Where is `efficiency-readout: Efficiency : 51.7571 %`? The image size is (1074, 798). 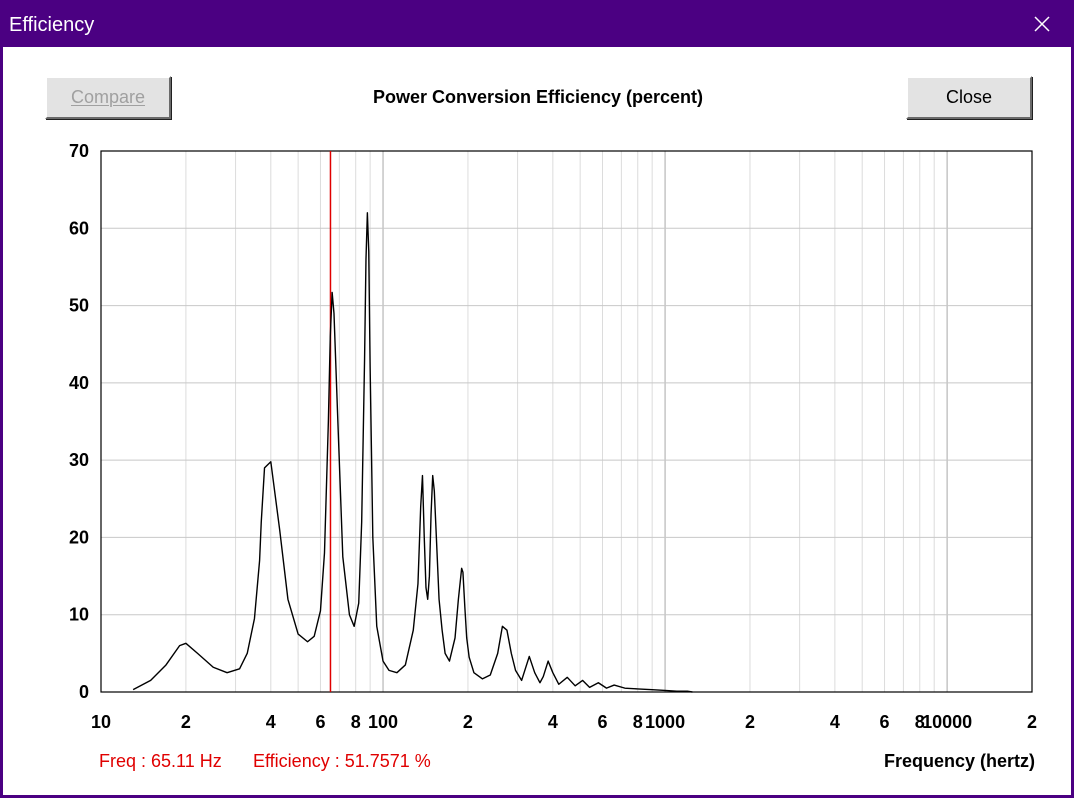 efficiency-readout: Efficiency : 51.7571 % is located at coordinates (342, 761).